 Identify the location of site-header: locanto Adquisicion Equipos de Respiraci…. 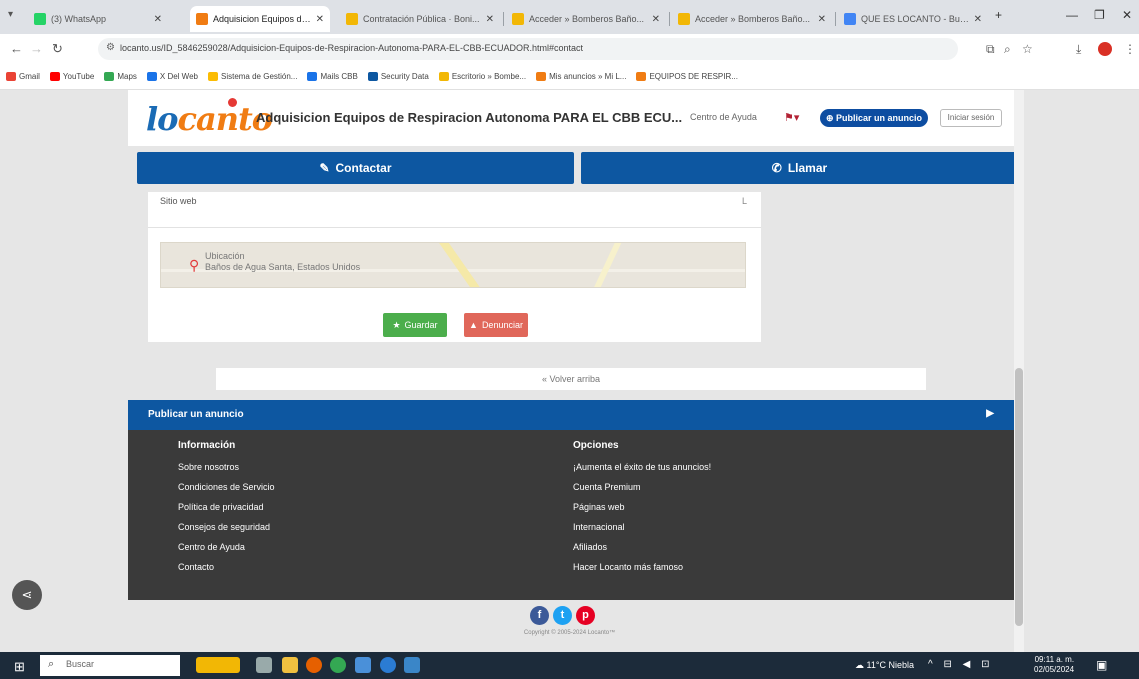
(571, 118).